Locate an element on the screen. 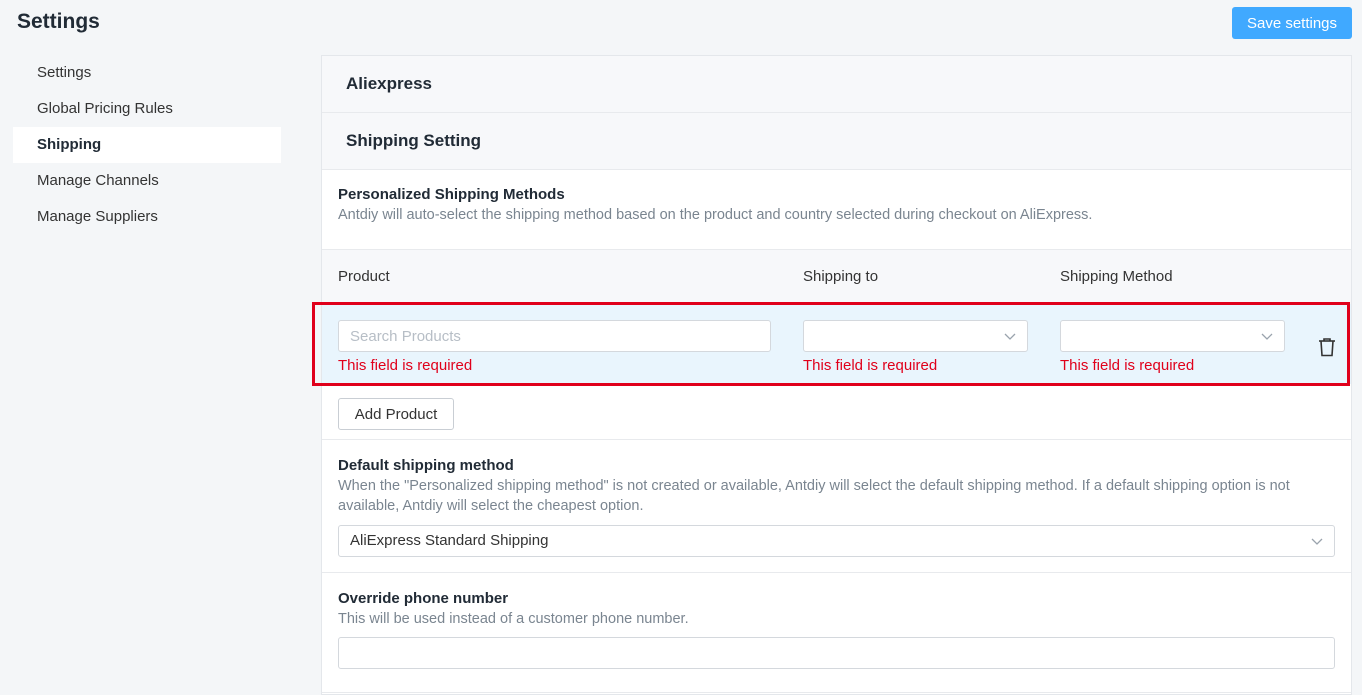 The height and width of the screenshot is (695, 1362). page-header: Settings Save settings is located at coordinates (681, 24).